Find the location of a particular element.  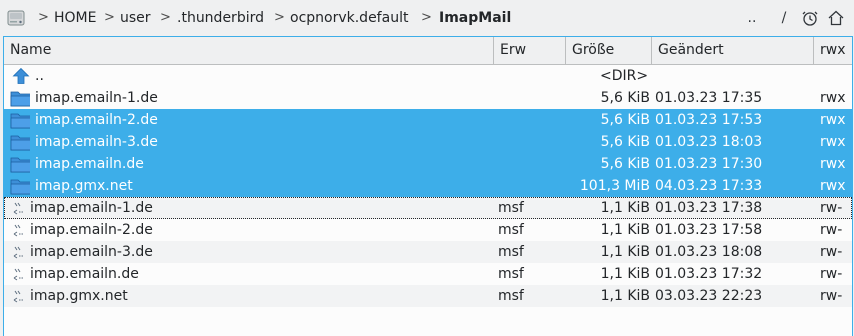

home-icon is located at coordinates (836, 18).